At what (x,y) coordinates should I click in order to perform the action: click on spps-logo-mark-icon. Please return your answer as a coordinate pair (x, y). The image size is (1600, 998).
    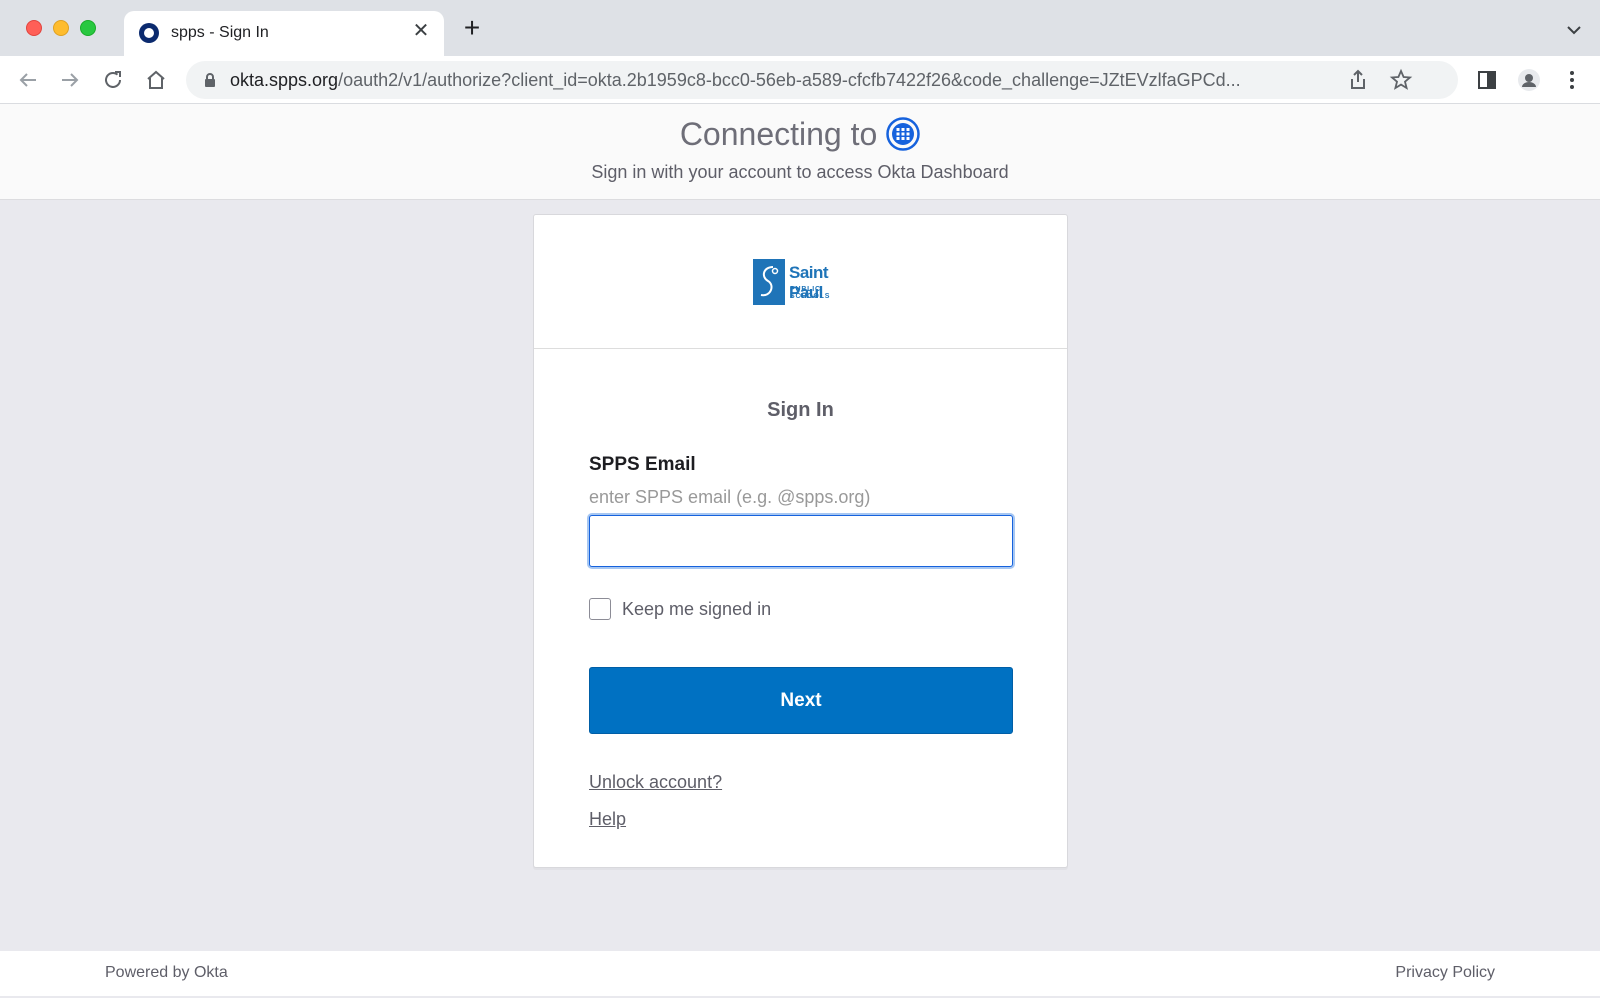
    Looking at the image, I should click on (769, 282).